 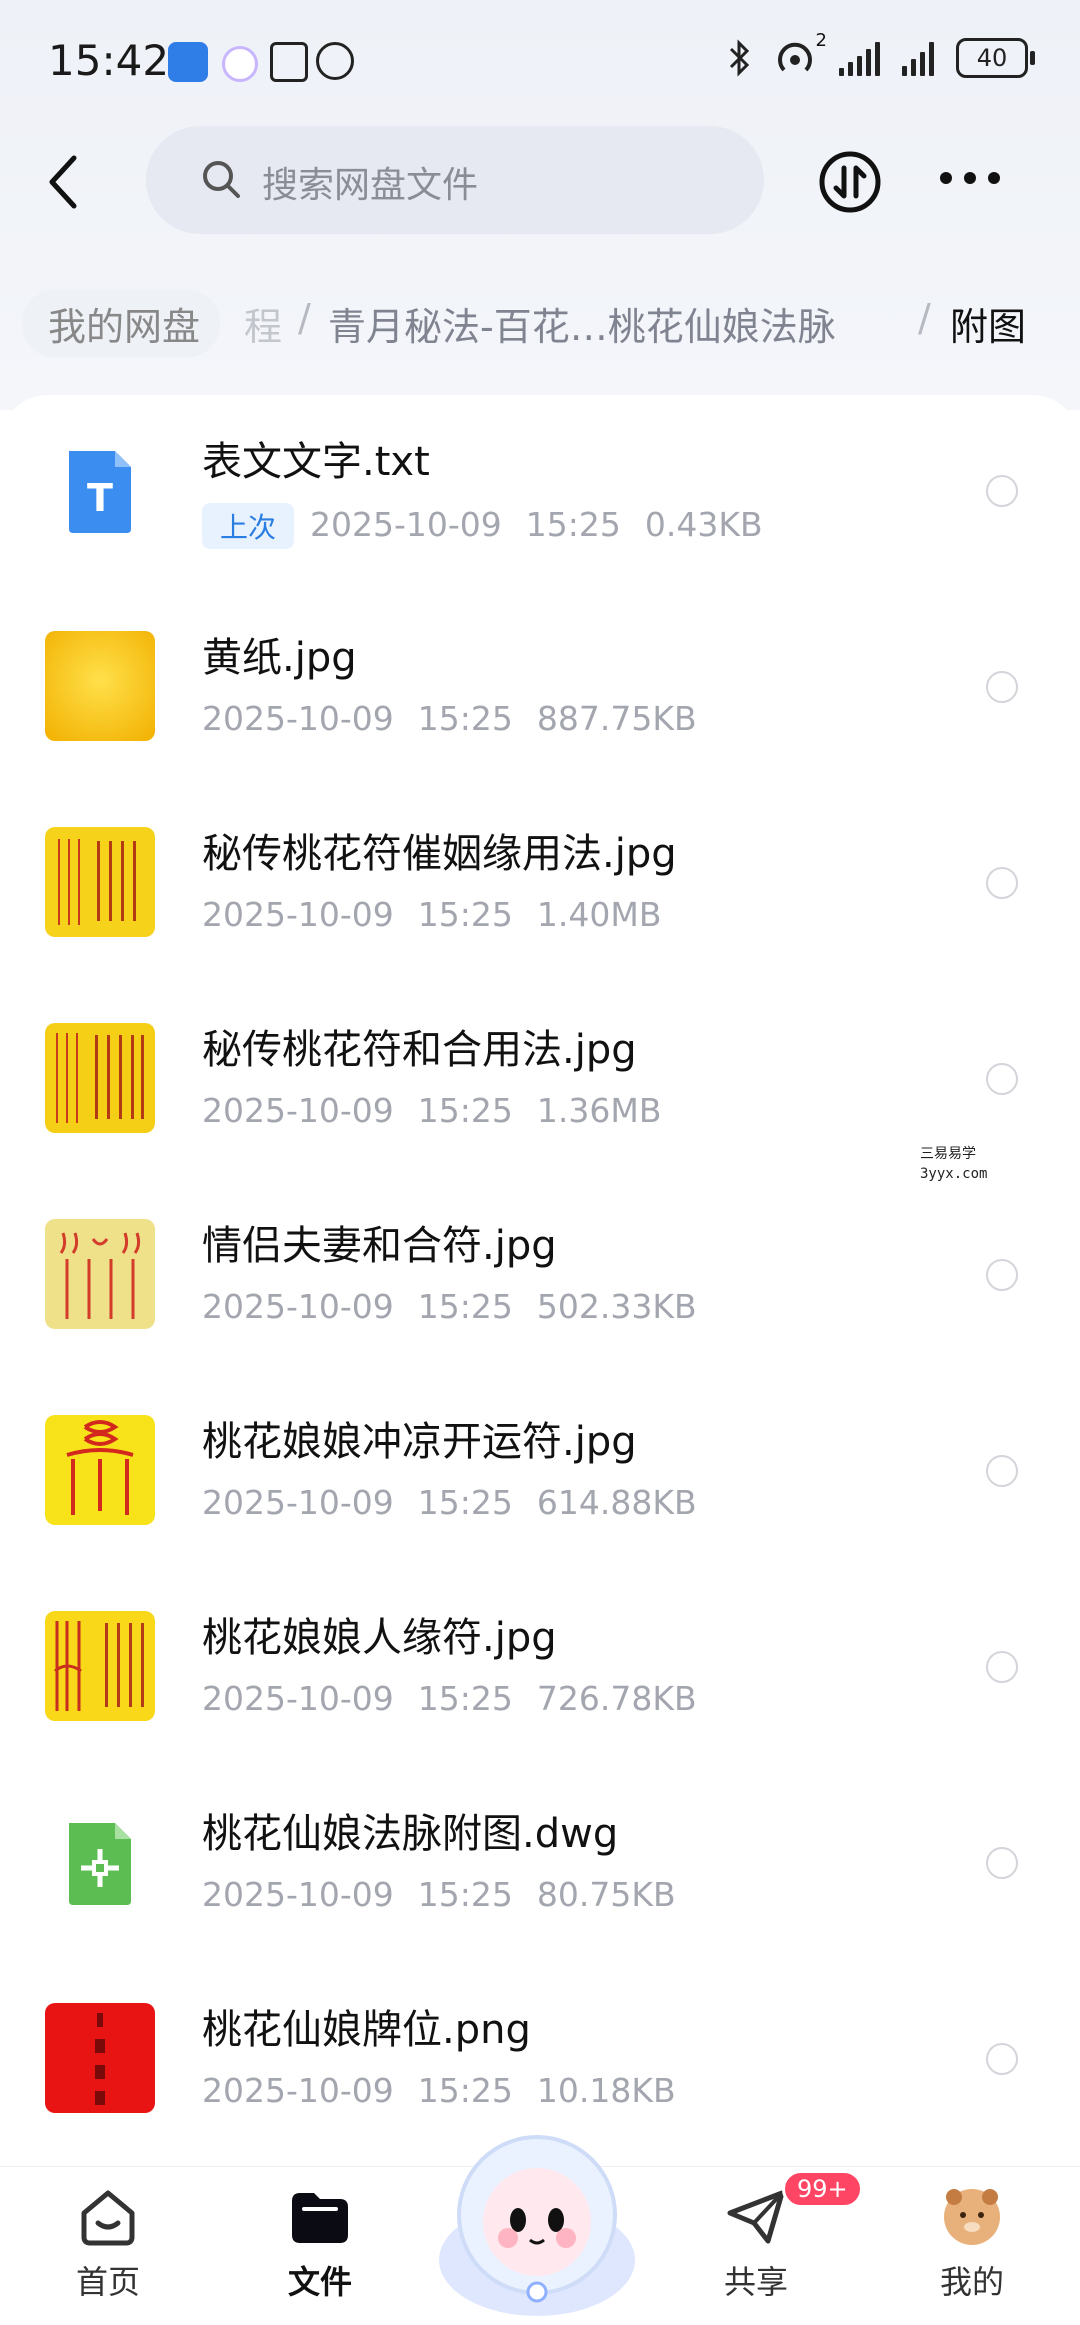 I want to click on hotspot-count: 2, so click(x=821, y=40).